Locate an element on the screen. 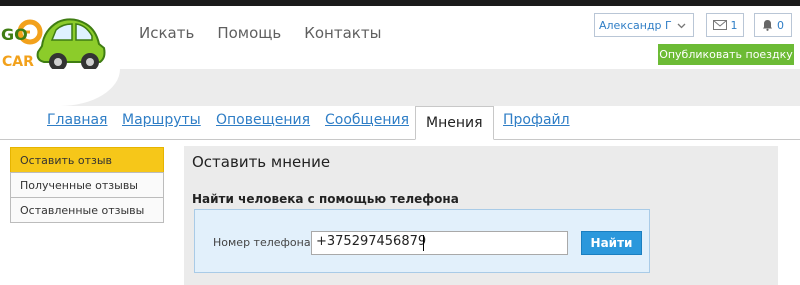  logo-car-text: CAR is located at coordinates (18, 62).